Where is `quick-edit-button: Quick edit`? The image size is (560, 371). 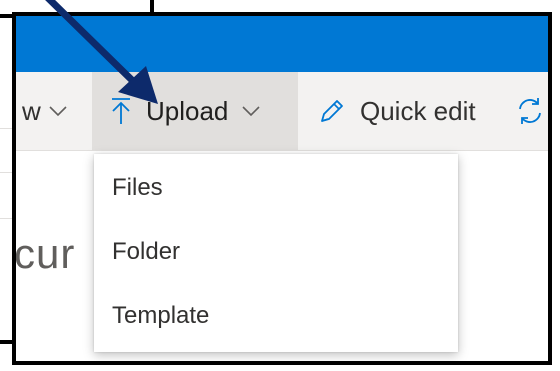
quick-edit-button: Quick edit is located at coordinates (405, 111).